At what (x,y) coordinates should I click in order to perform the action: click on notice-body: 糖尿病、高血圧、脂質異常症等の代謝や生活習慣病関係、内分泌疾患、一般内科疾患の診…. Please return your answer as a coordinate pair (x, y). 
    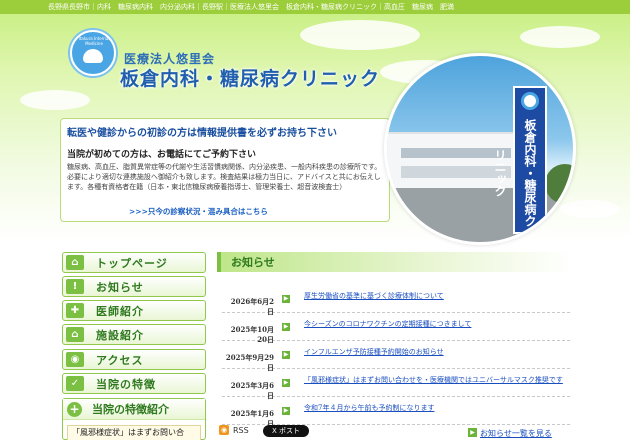
    Looking at the image, I should click on (224, 177).